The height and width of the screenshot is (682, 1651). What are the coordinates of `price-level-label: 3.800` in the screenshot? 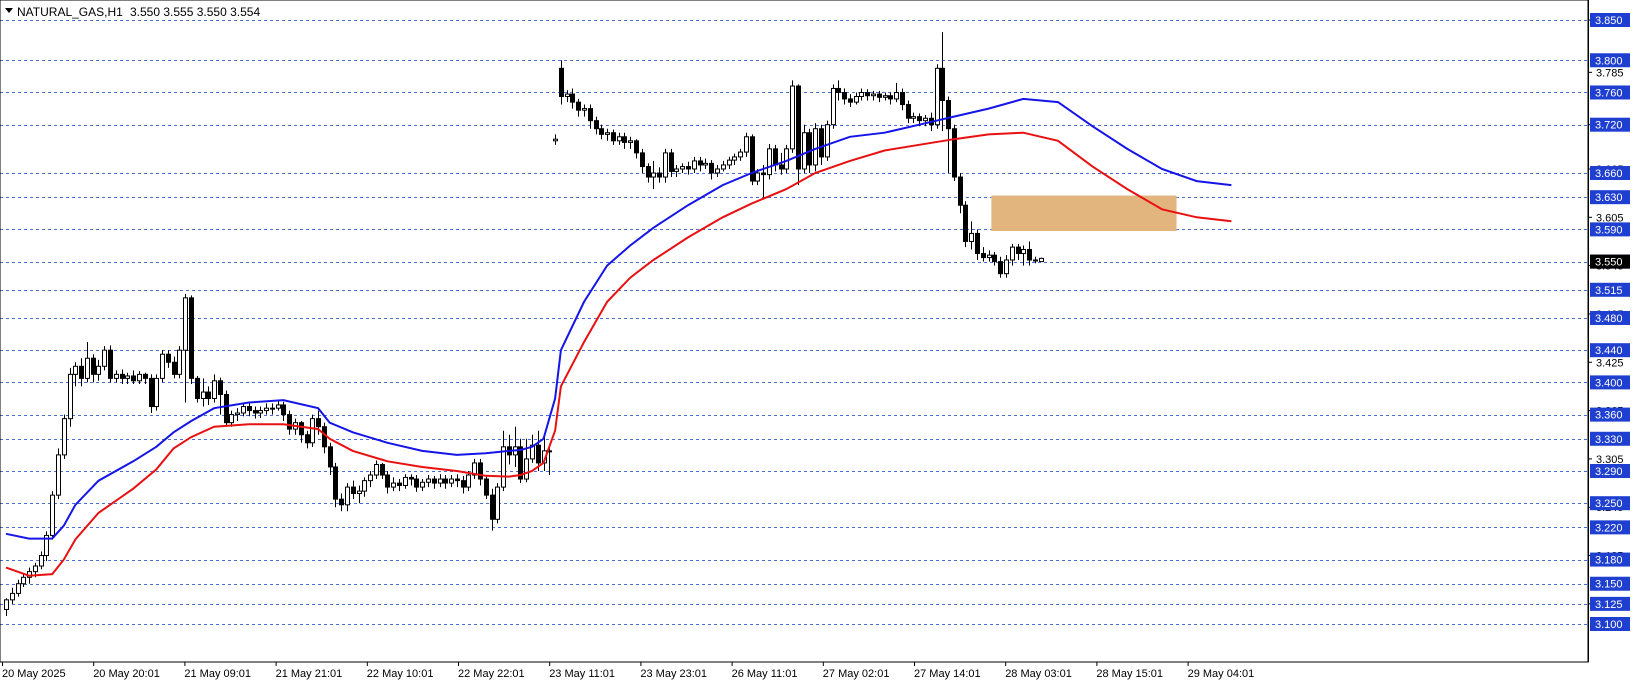 It's located at (1609, 61).